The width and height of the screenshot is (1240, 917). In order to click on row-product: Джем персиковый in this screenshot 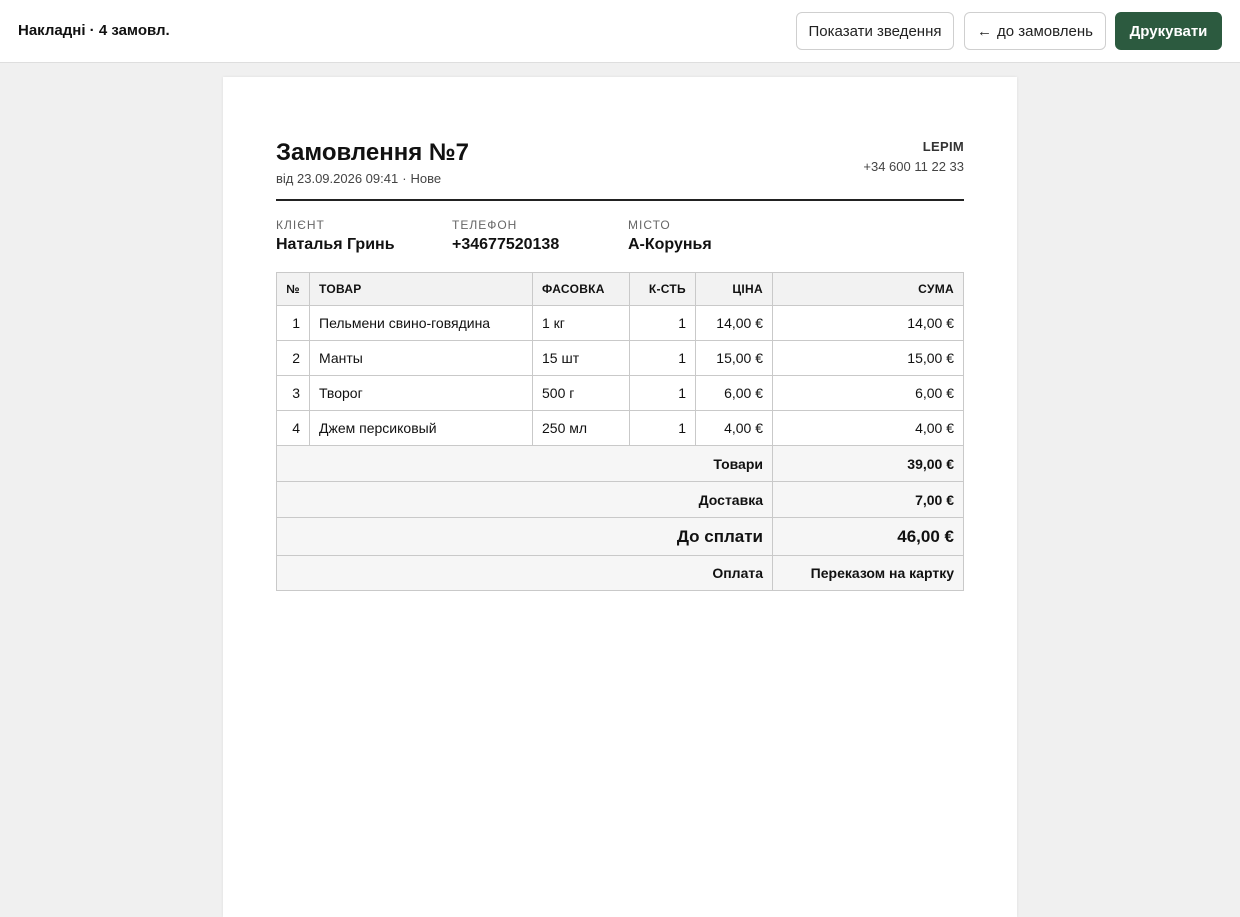, I will do `click(421, 428)`.